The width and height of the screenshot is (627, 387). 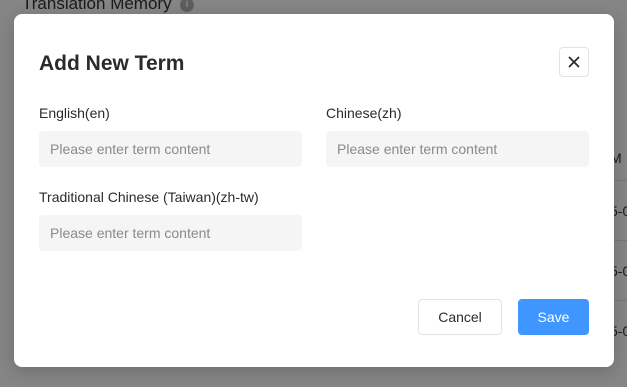 What do you see at coordinates (364, 113) in the screenshot?
I see `chinese-label: Chinese(zh)` at bounding box center [364, 113].